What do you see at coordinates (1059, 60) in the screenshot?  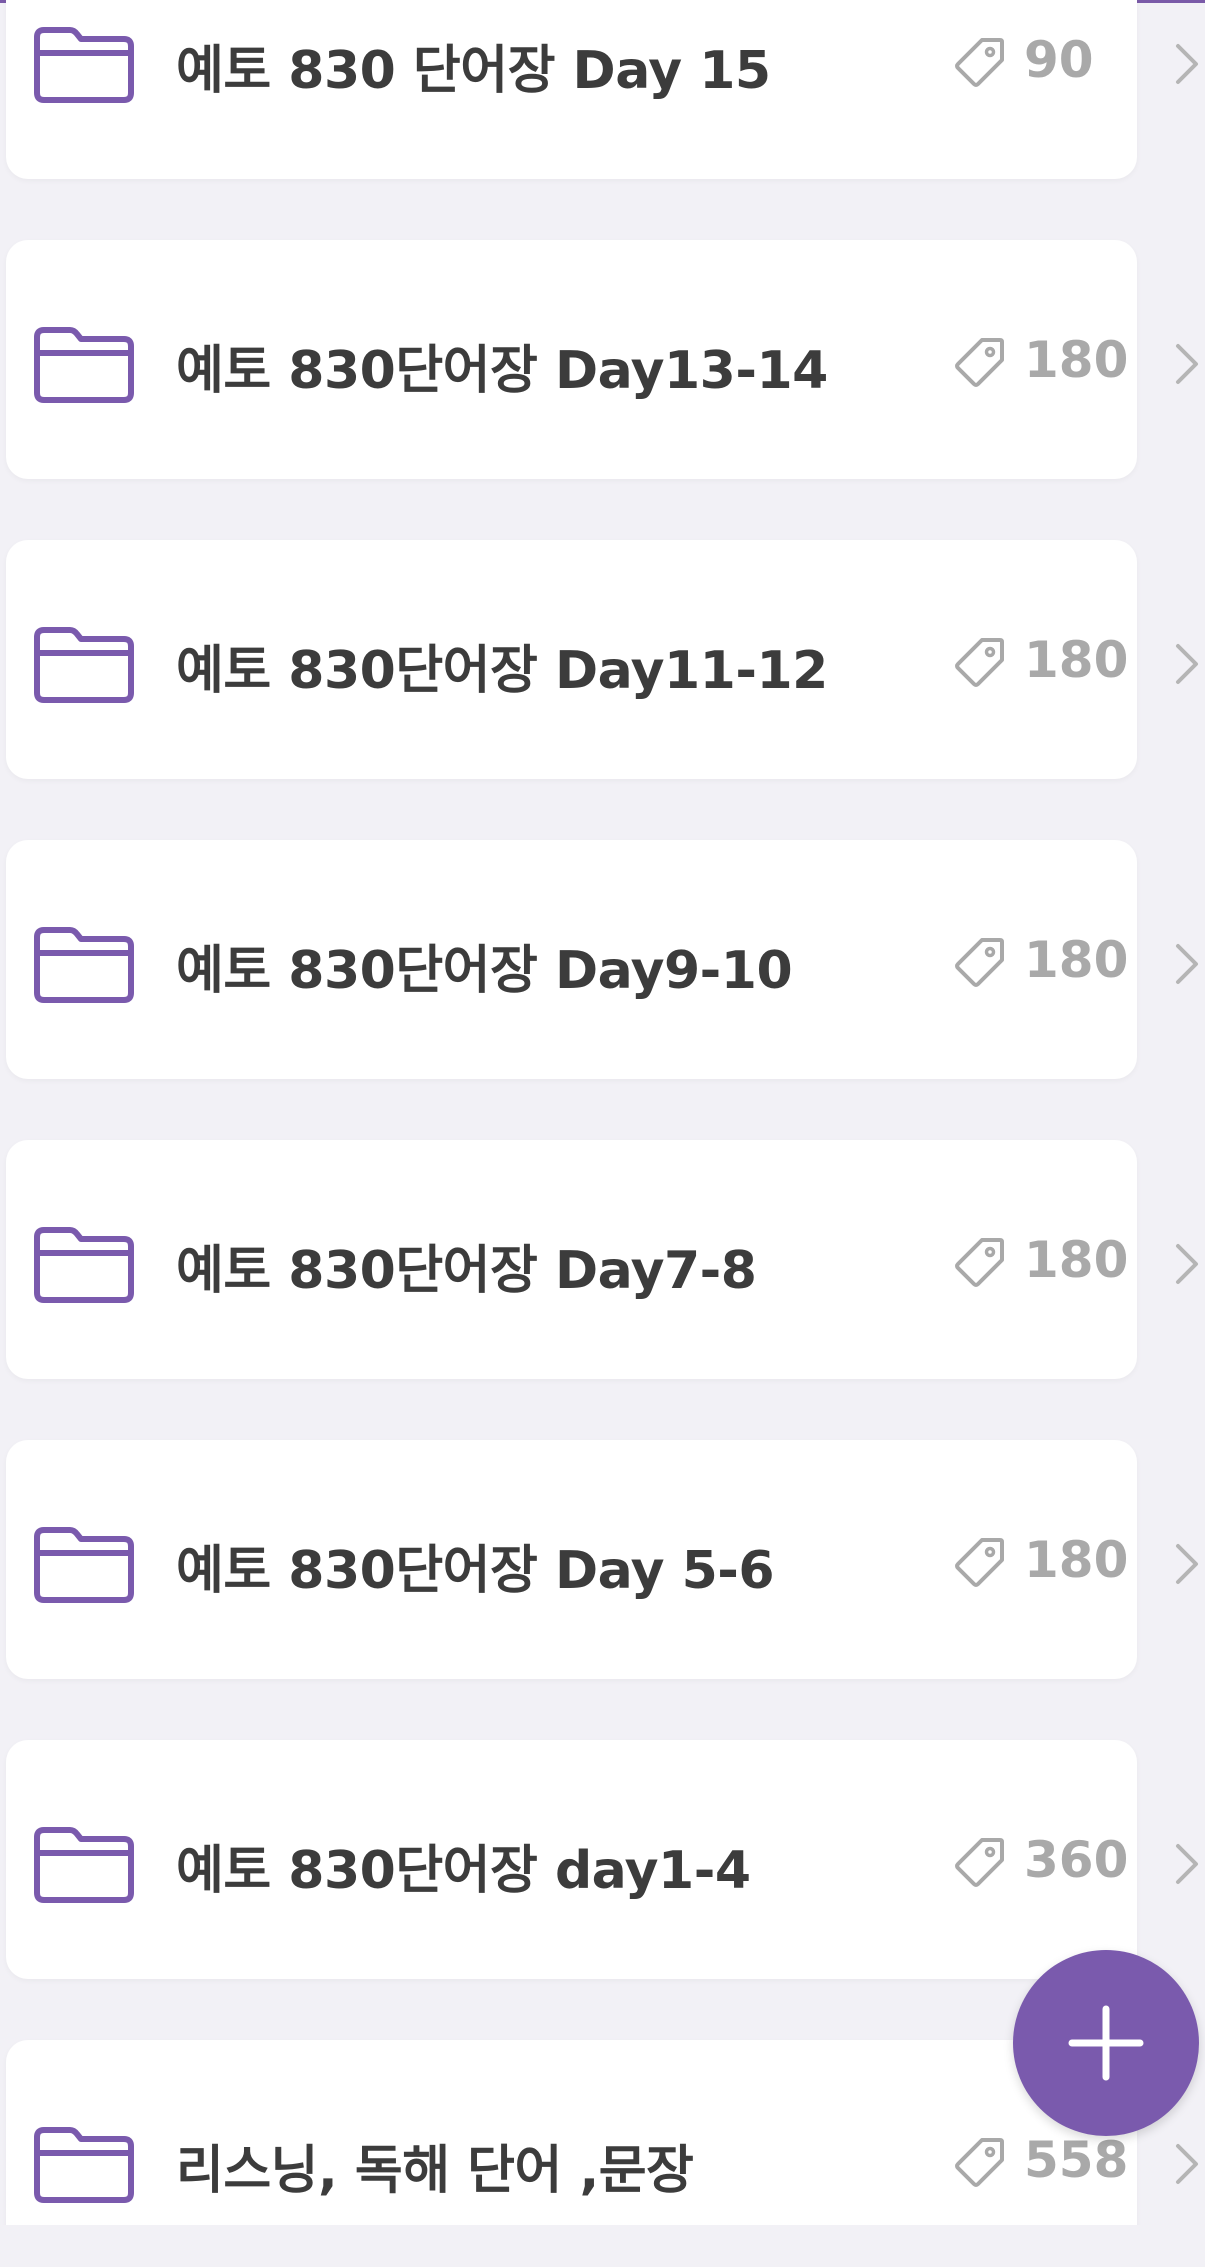 I see `item-count: 90` at bounding box center [1059, 60].